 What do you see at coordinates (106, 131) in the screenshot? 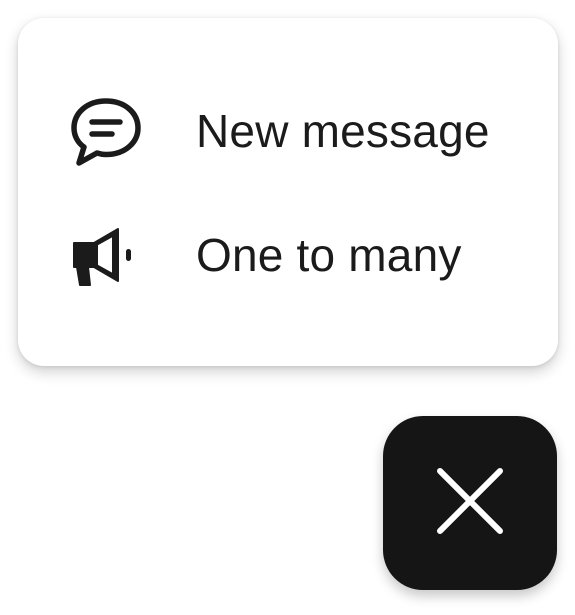
I see `chat-bubble-icon` at bounding box center [106, 131].